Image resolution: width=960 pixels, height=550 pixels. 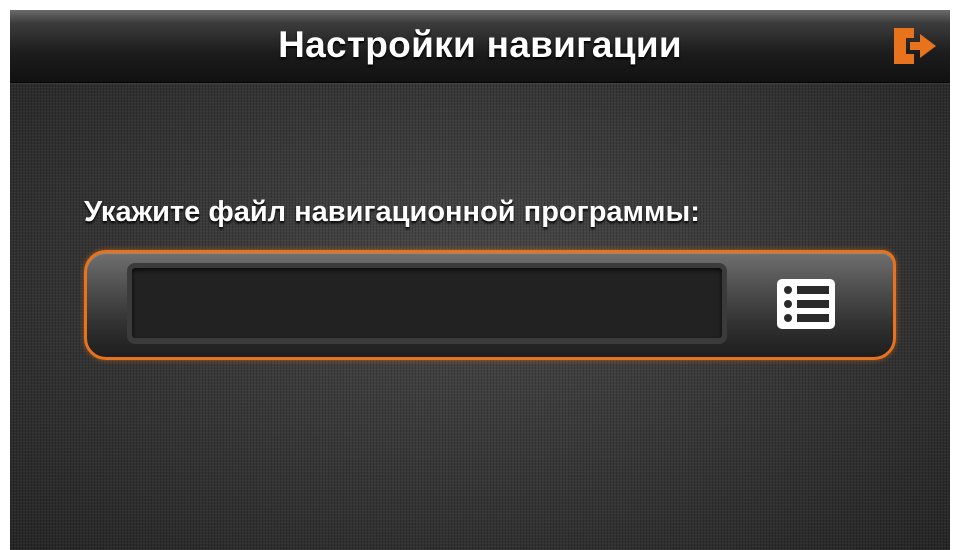 I want to click on exit-button, so click(x=914, y=46).